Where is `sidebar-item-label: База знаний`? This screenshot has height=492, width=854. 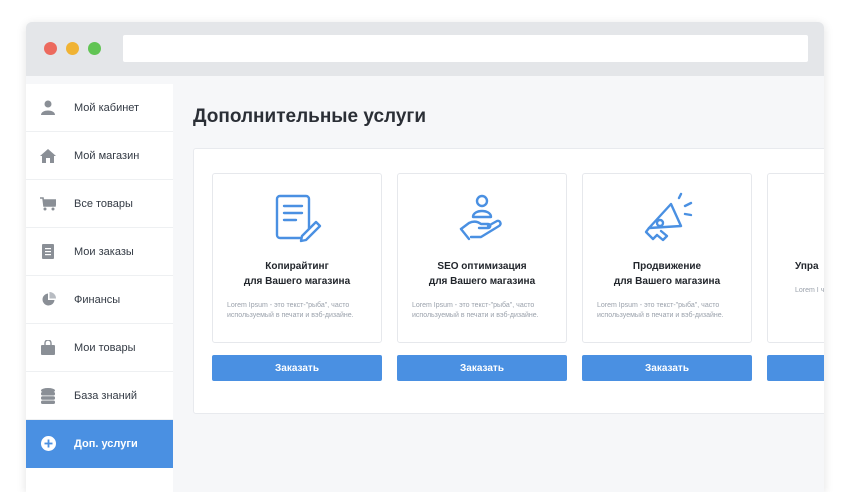
sidebar-item-label: База знаний is located at coordinates (106, 395).